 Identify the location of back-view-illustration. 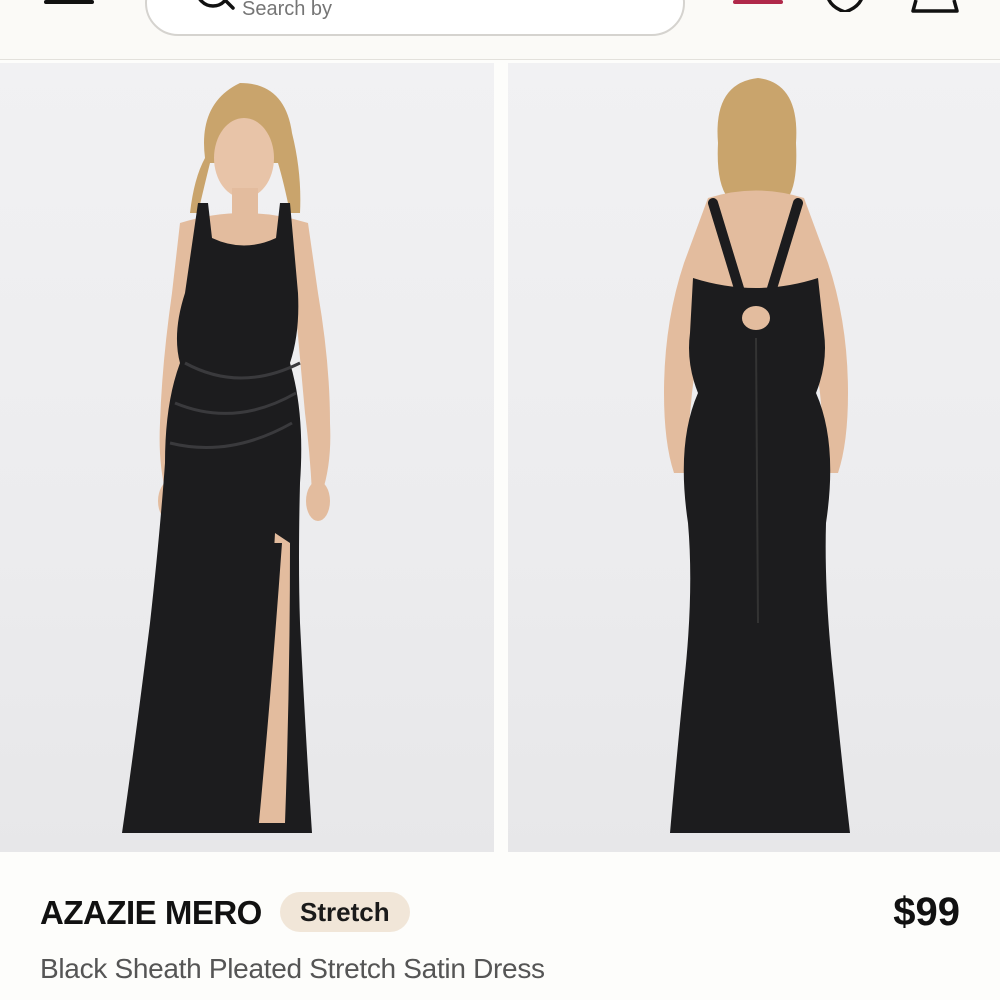
(757, 455).